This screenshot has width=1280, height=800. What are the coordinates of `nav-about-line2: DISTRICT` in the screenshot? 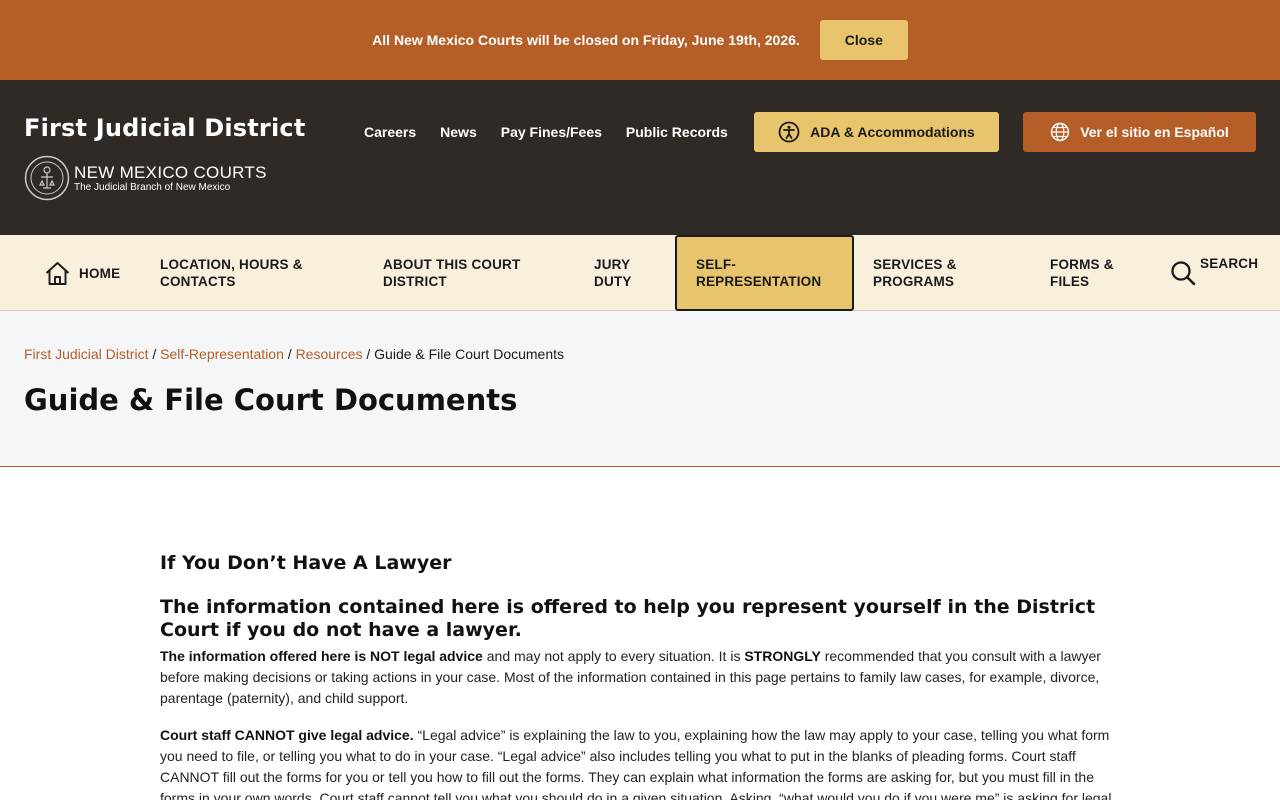 It's located at (415, 281).